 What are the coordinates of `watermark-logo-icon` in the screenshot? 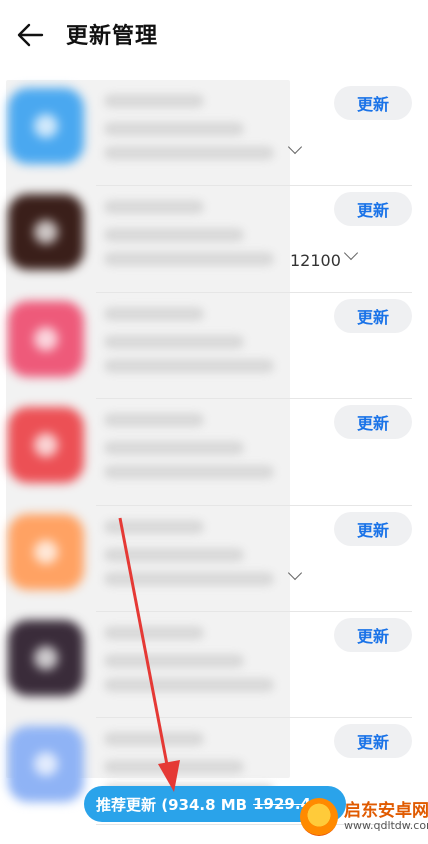 It's located at (319, 817).